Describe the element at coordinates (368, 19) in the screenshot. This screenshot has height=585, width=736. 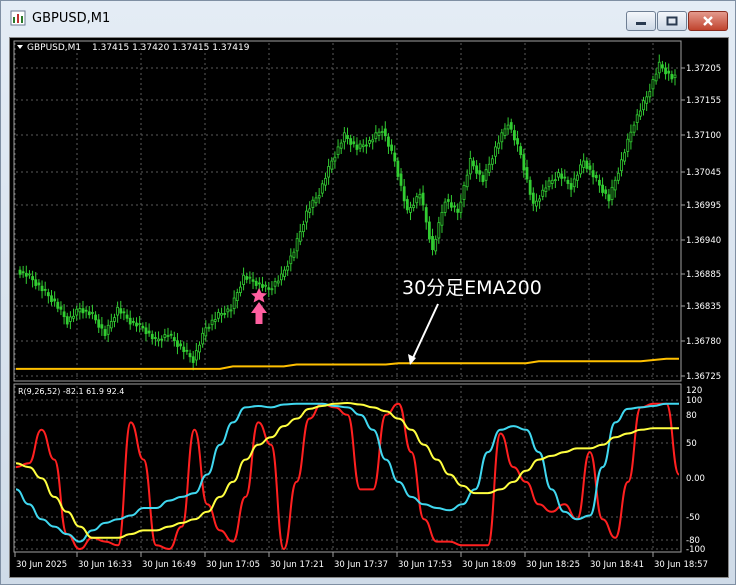
I see `title-bar: GBPUSD,M1` at that location.